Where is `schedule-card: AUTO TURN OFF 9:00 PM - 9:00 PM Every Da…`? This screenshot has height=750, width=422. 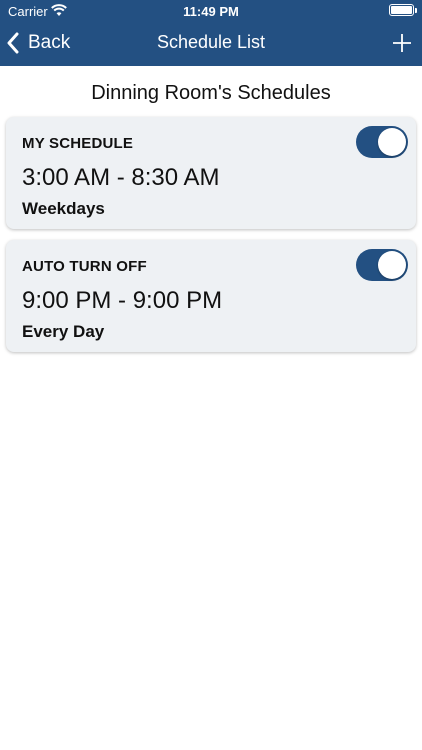 schedule-card: AUTO TURN OFF 9:00 PM - 9:00 PM Every Da… is located at coordinates (211, 296).